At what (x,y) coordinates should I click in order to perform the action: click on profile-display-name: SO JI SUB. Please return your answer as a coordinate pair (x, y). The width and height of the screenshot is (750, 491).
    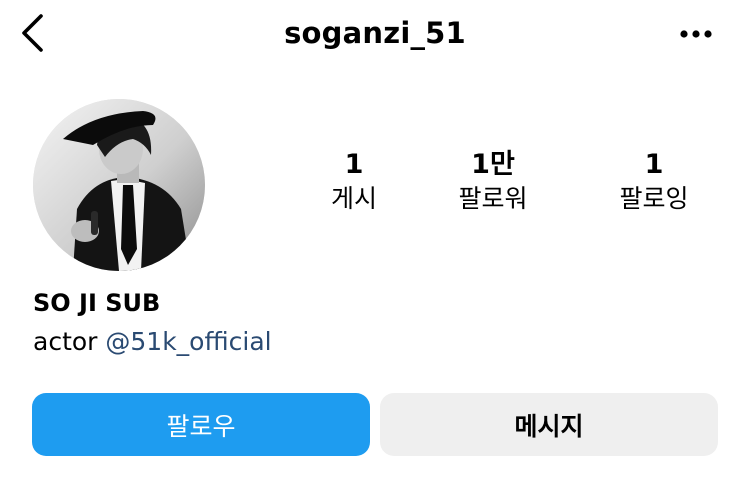
    Looking at the image, I should click on (97, 303).